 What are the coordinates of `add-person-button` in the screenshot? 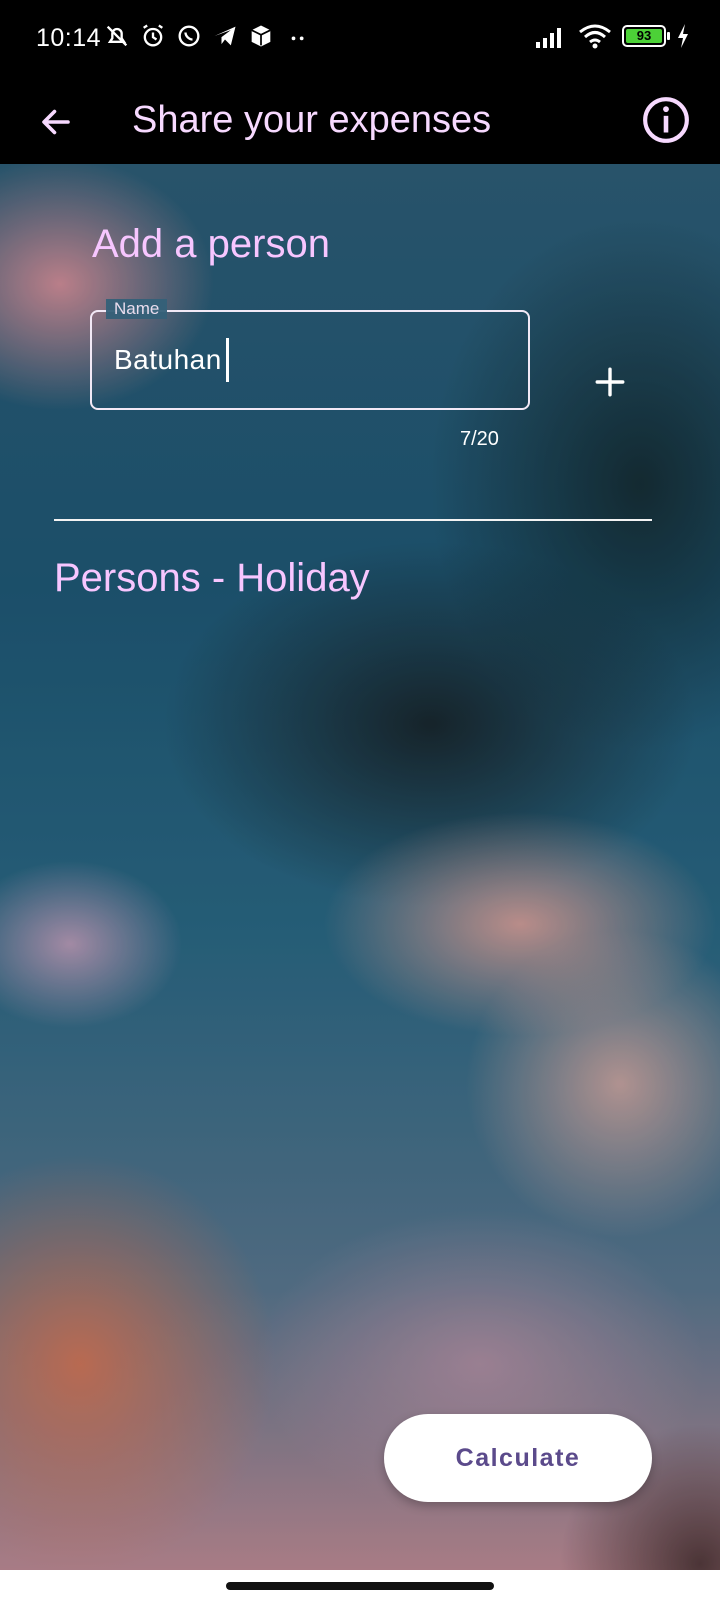 It's located at (610, 382).